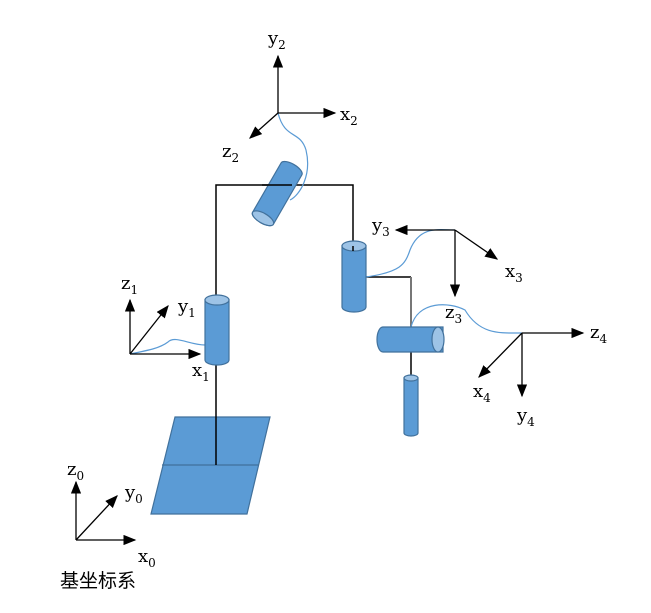 This screenshot has width=651, height=613. What do you see at coordinates (210, 465) in the screenshot?
I see `base-plate` at bounding box center [210, 465].